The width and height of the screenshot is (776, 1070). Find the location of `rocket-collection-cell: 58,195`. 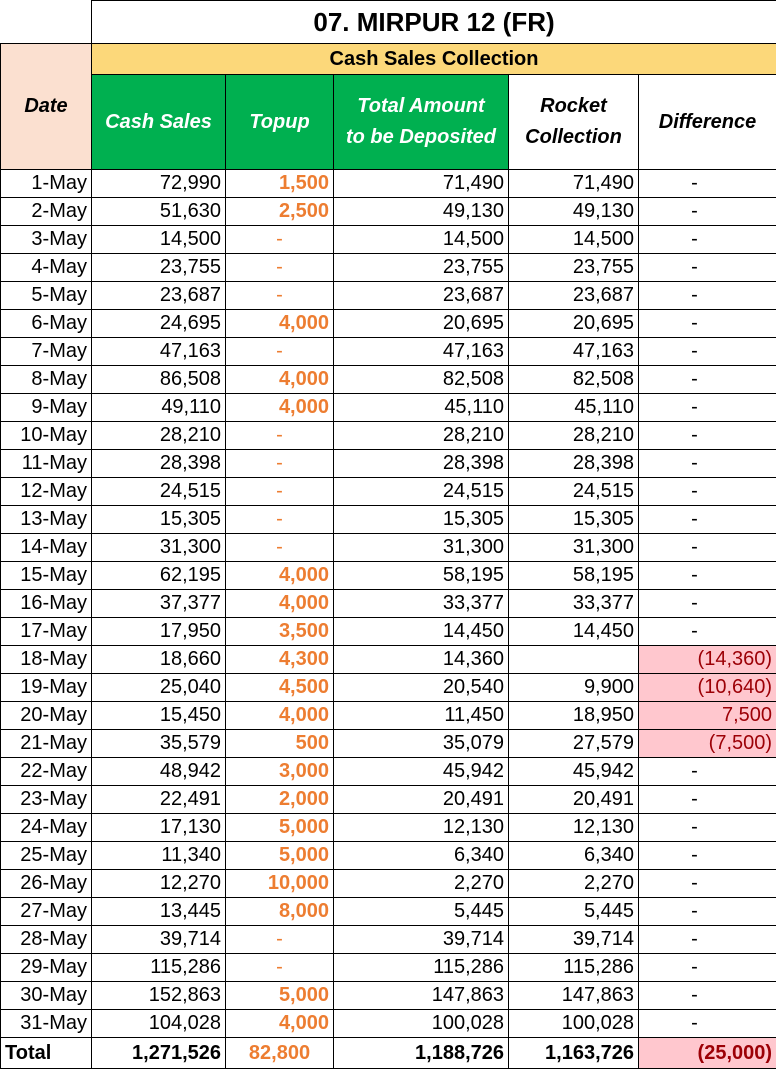

rocket-collection-cell: 58,195 is located at coordinates (573, 575).